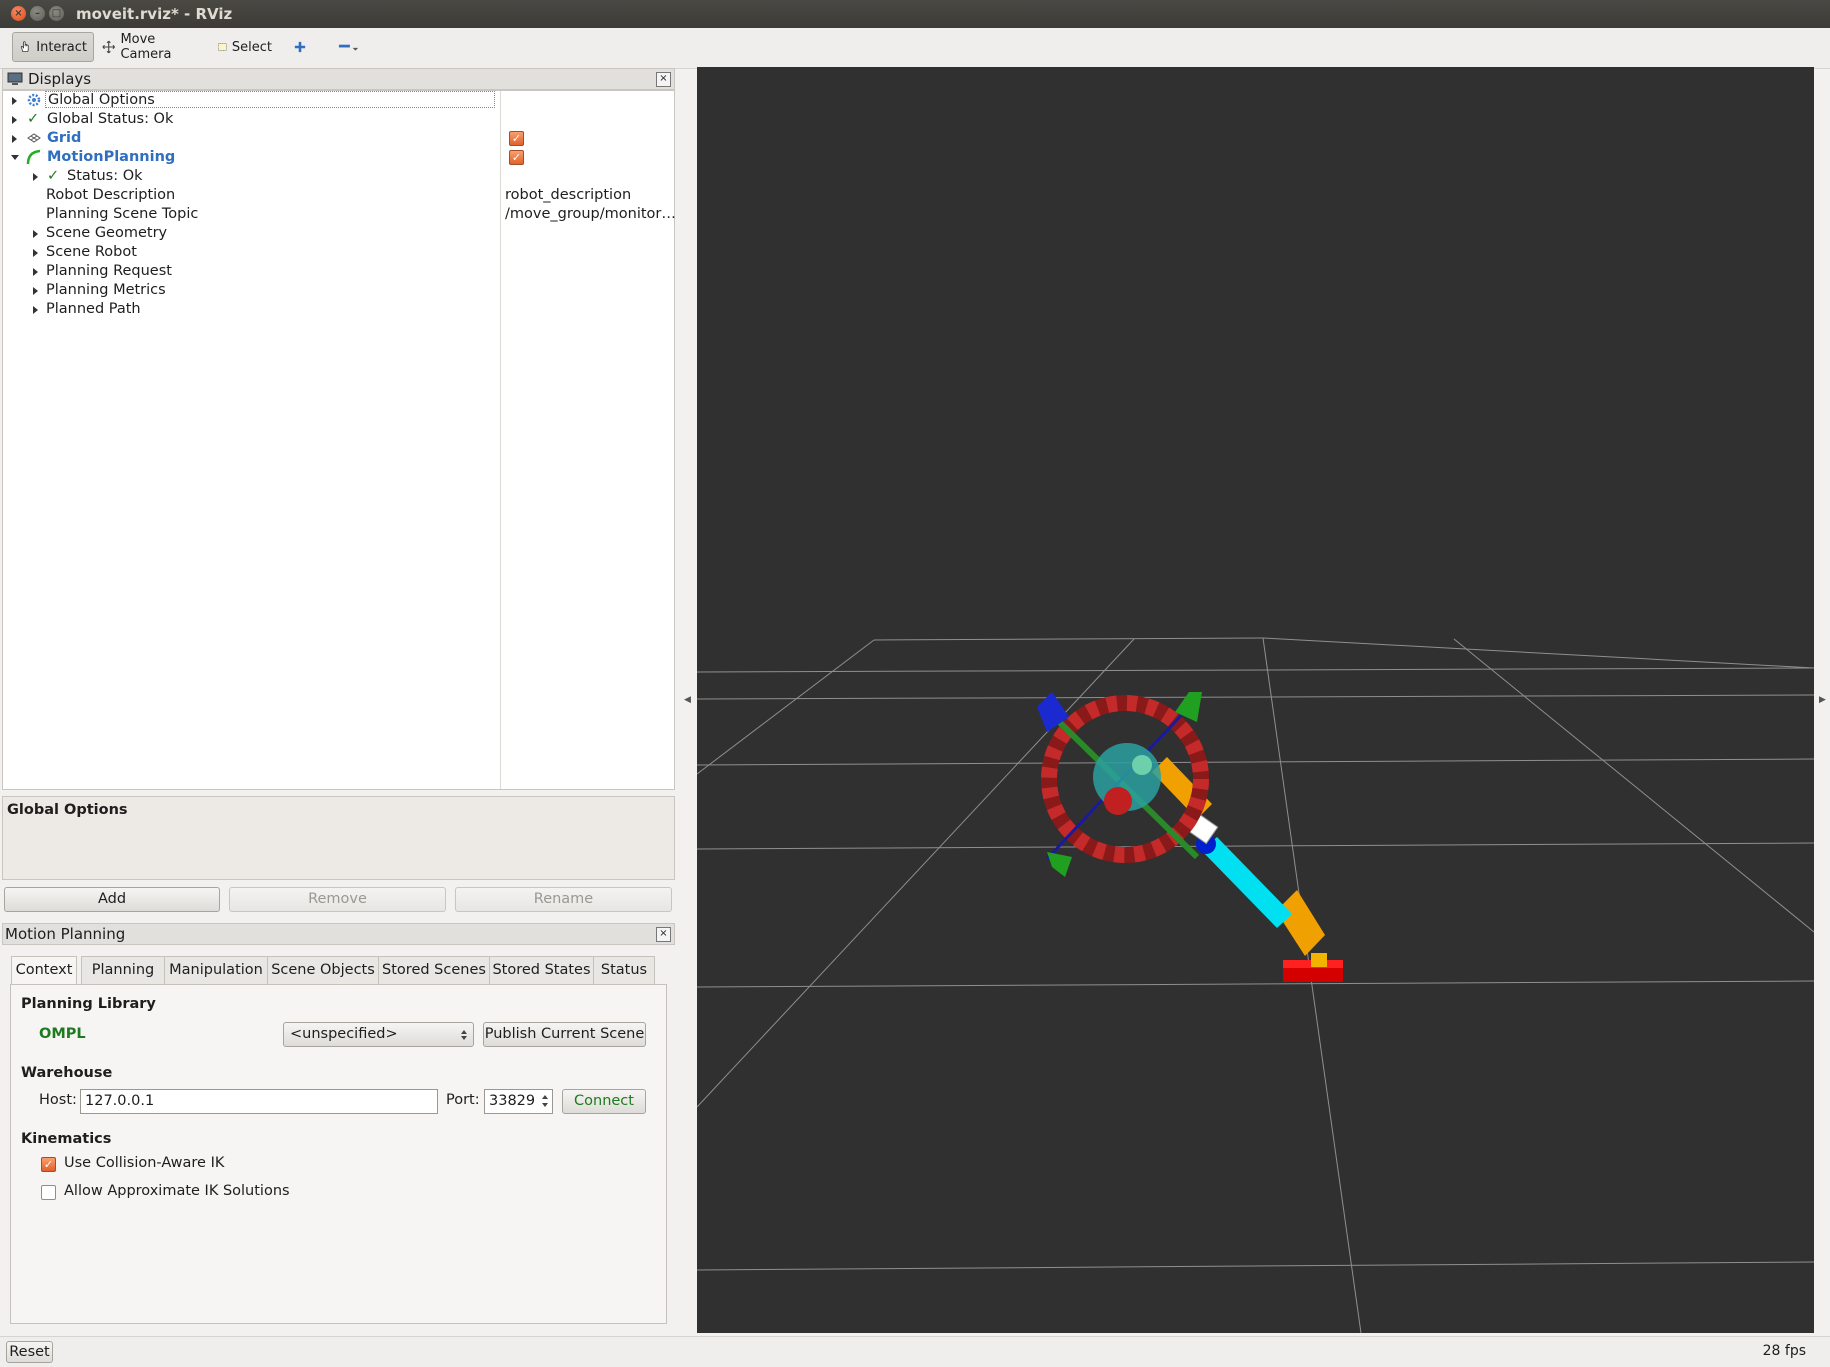 This screenshot has height=1367, width=1830. Describe the element at coordinates (915, 14) in the screenshot. I see `title-bar: × – □ moveit.rviz* - RViz` at that location.